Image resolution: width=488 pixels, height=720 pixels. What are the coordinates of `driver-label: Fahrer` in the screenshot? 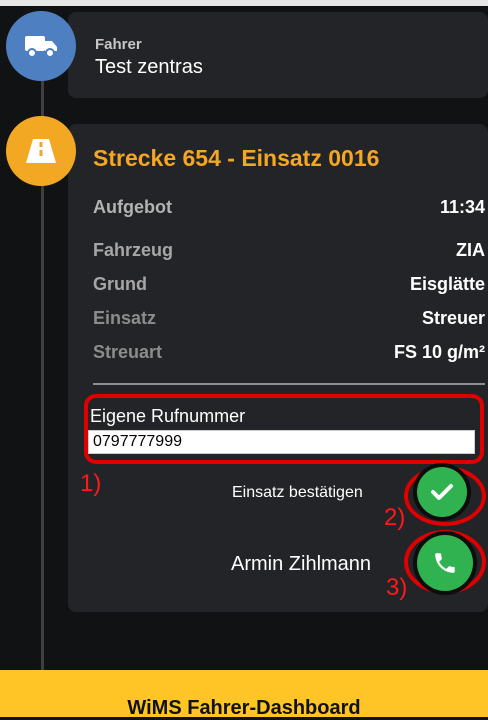 It's located at (118, 44).